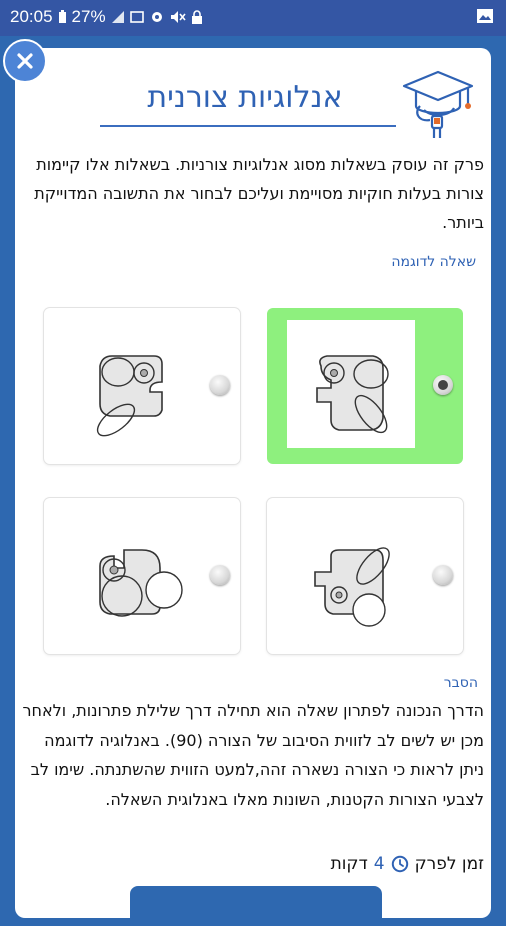 Image resolution: width=506 pixels, height=926 pixels. I want to click on explanation-label: הסבר, so click(460, 683).